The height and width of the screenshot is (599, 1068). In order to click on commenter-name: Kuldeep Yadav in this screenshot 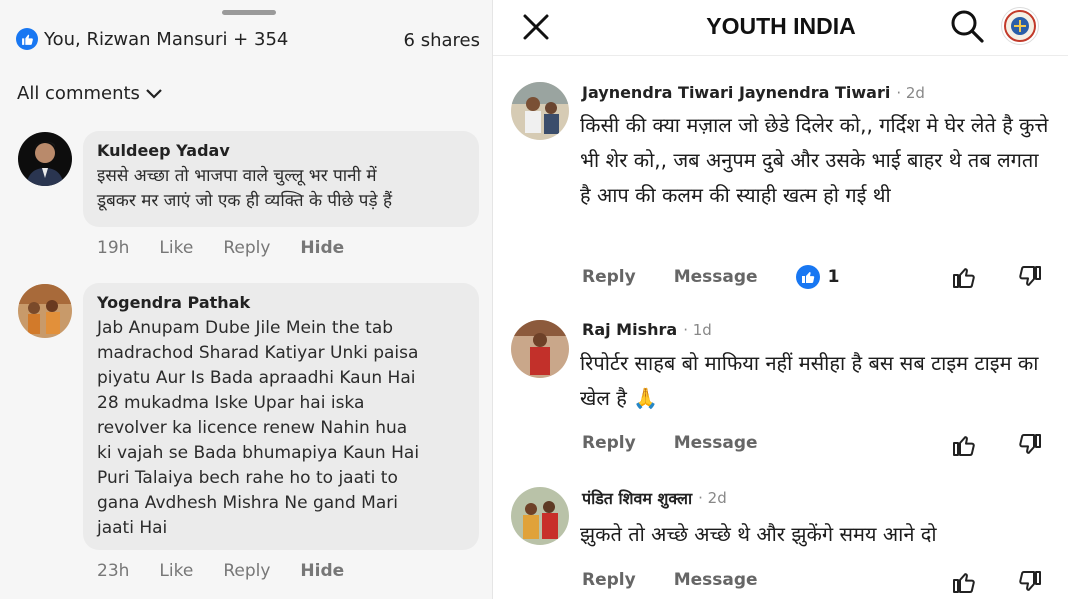, I will do `click(281, 150)`.